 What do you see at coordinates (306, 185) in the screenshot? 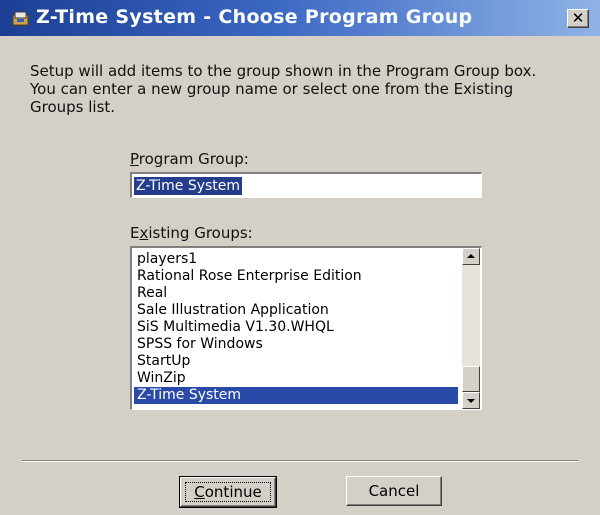
I see `program-group-input: Z-Time System` at bounding box center [306, 185].